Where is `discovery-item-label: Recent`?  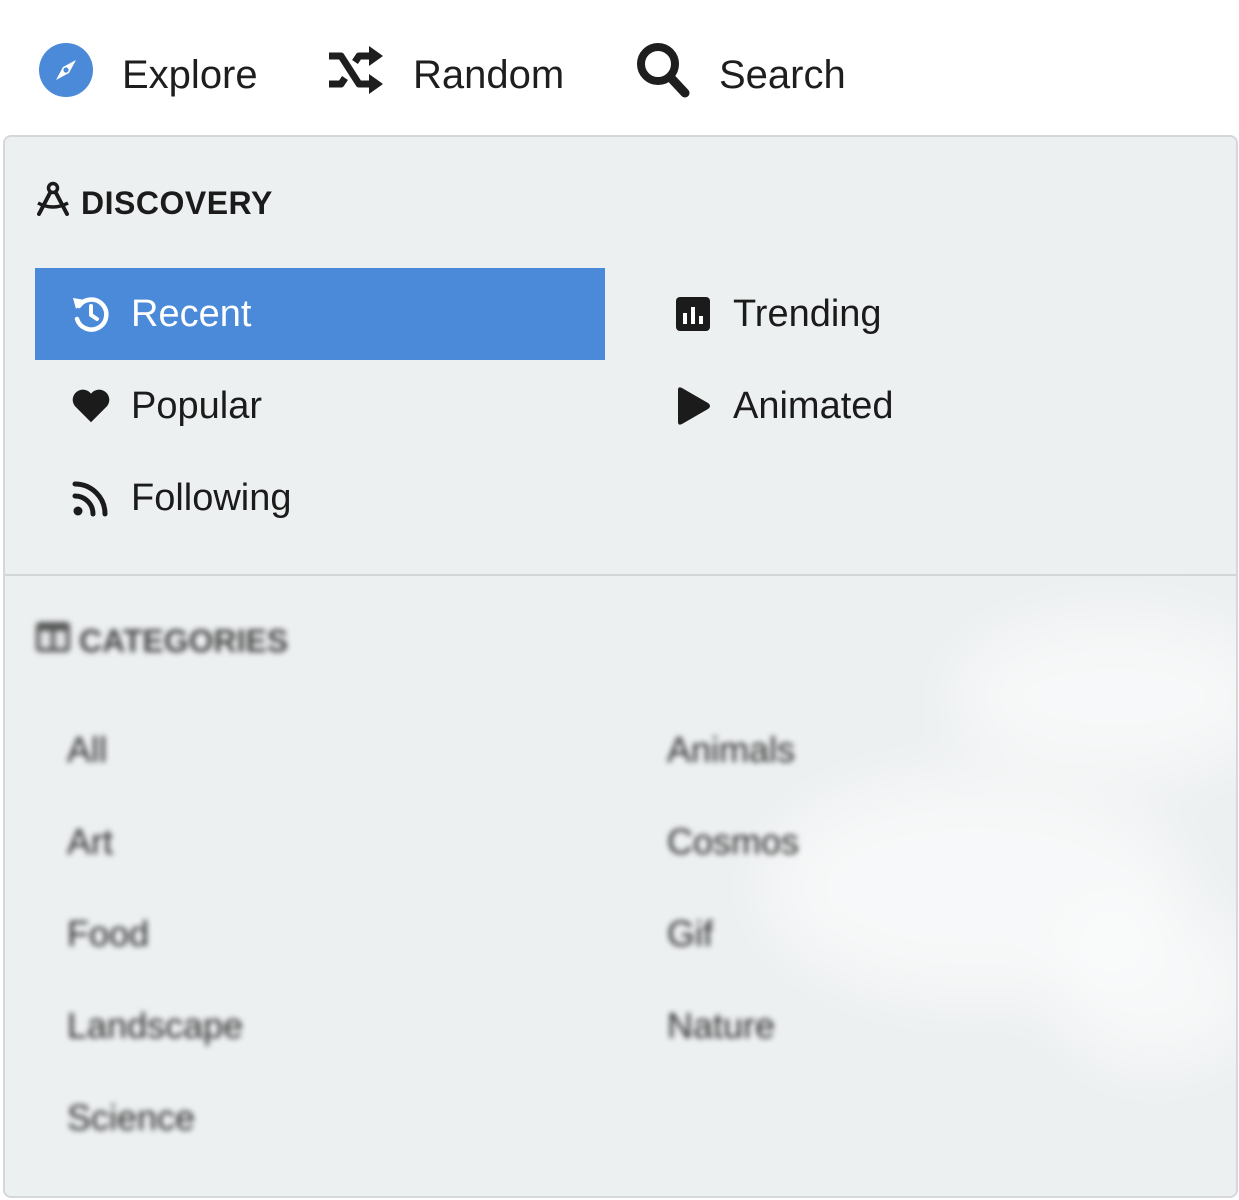
discovery-item-label: Recent is located at coordinates (191, 313).